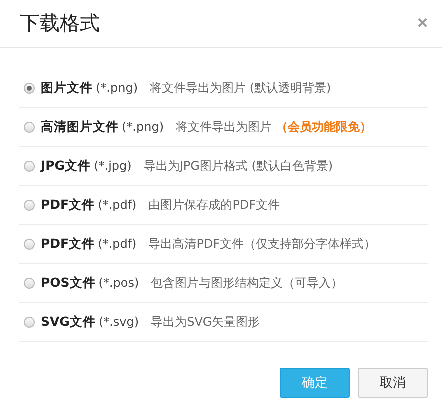 This screenshot has height=417, width=442. Describe the element at coordinates (205, 322) in the screenshot. I see `option-description: 导出为SVG矢量图形` at that location.